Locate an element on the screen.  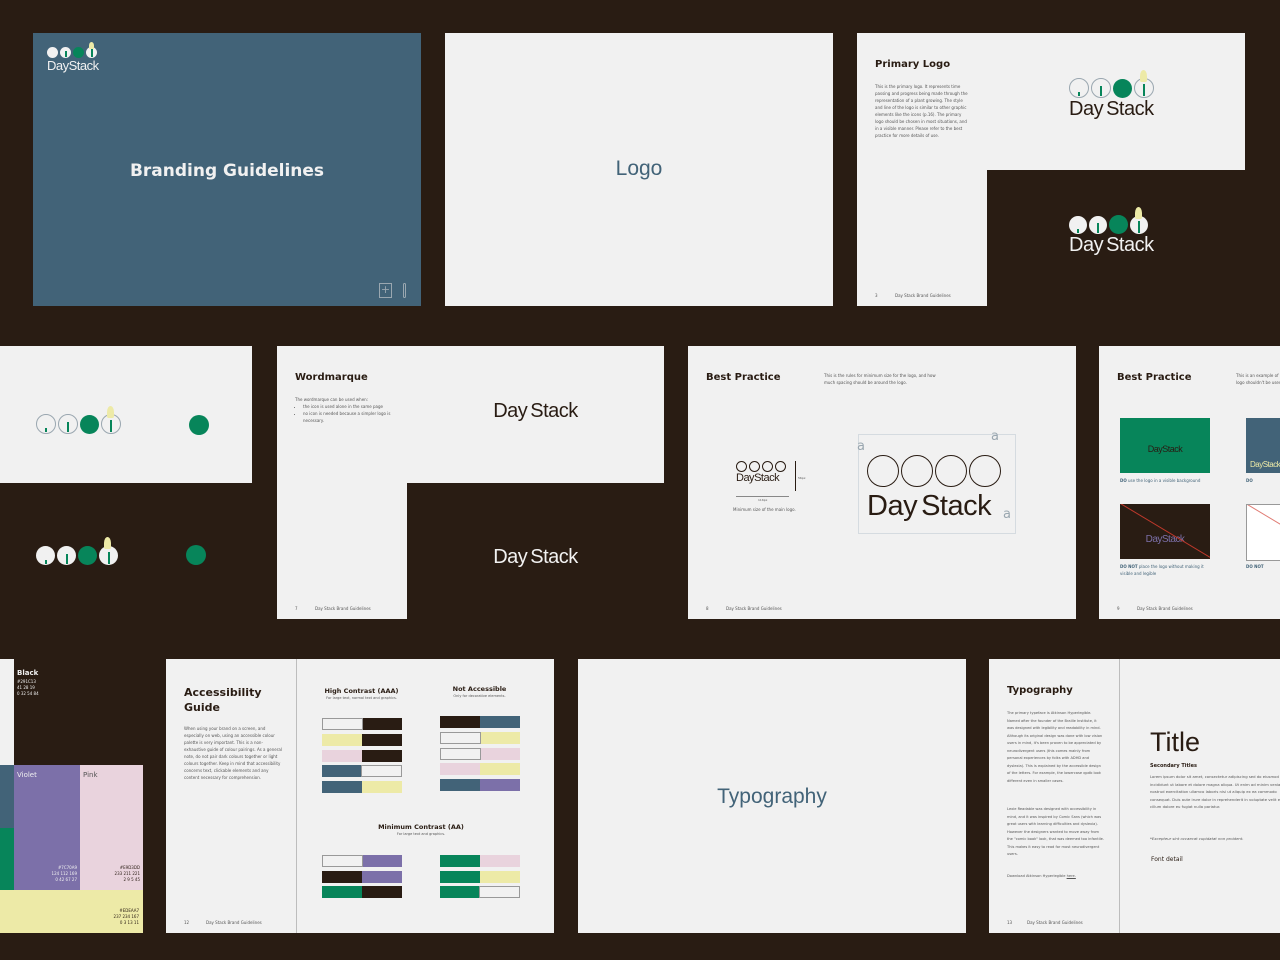
do-example-slate: DayStack is located at coordinates (1263, 445).